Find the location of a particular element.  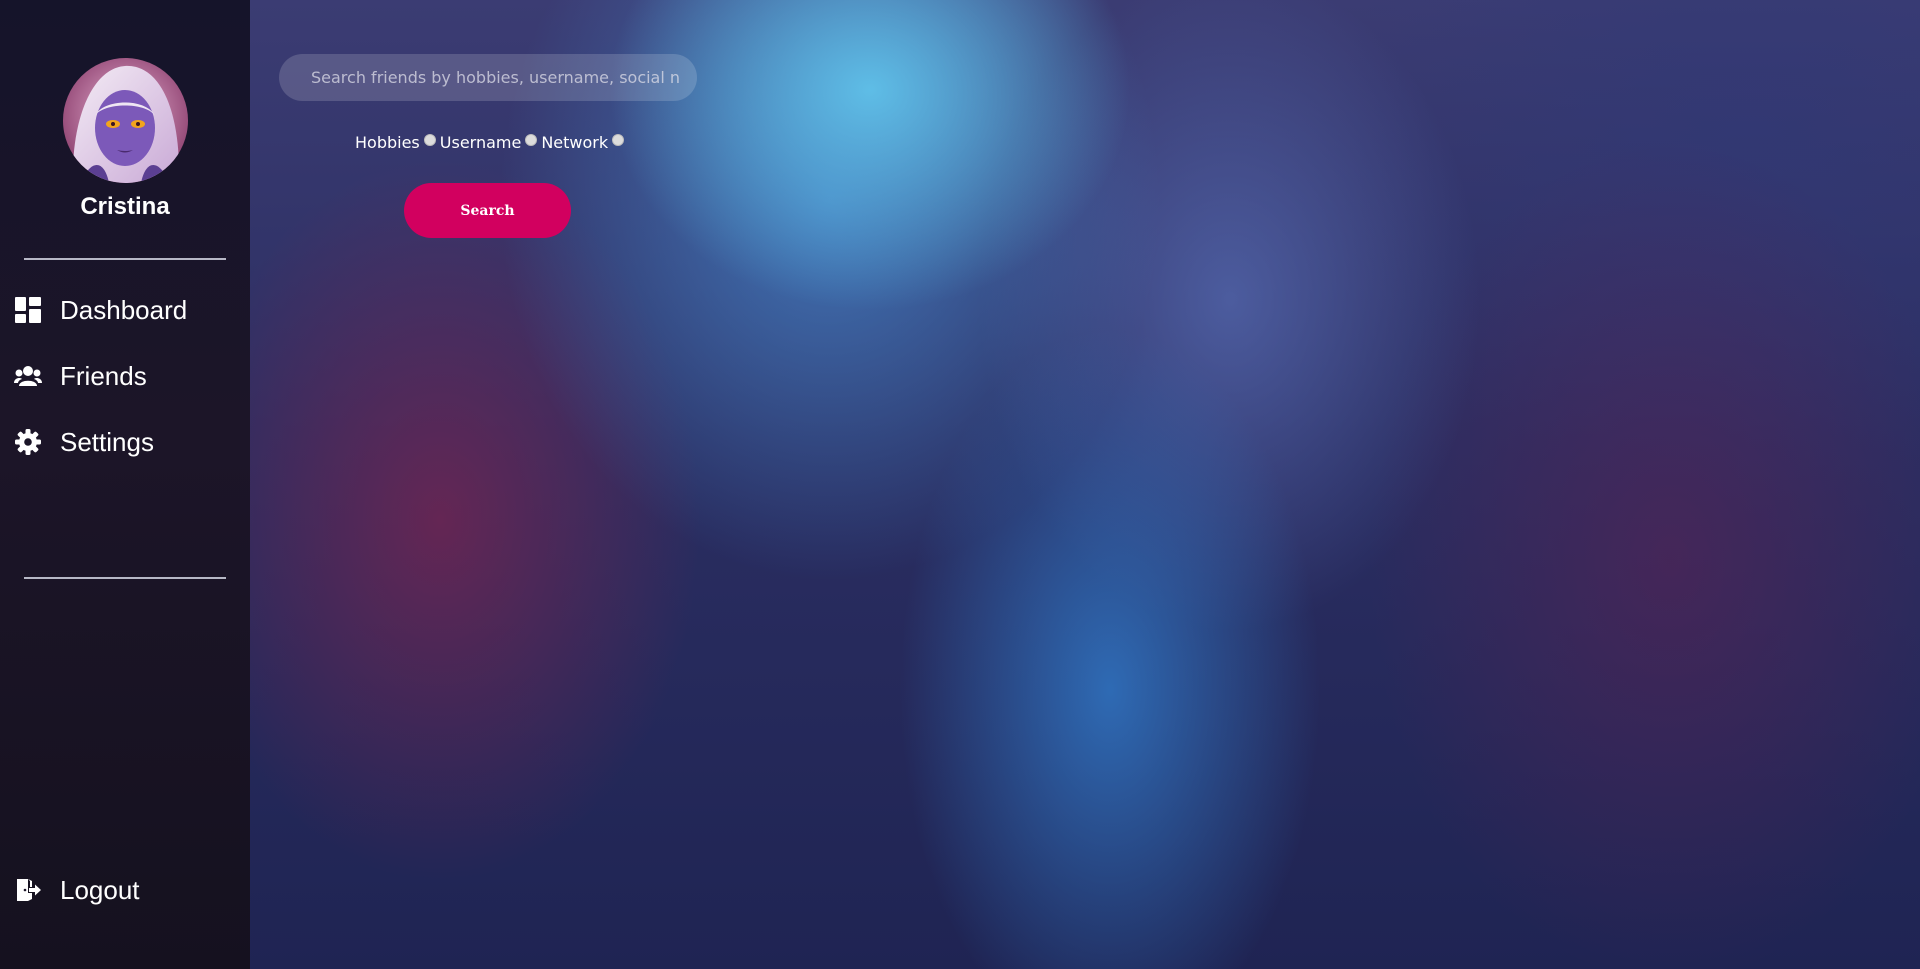

sidebar-item-settings: Settings is located at coordinates (84, 442).